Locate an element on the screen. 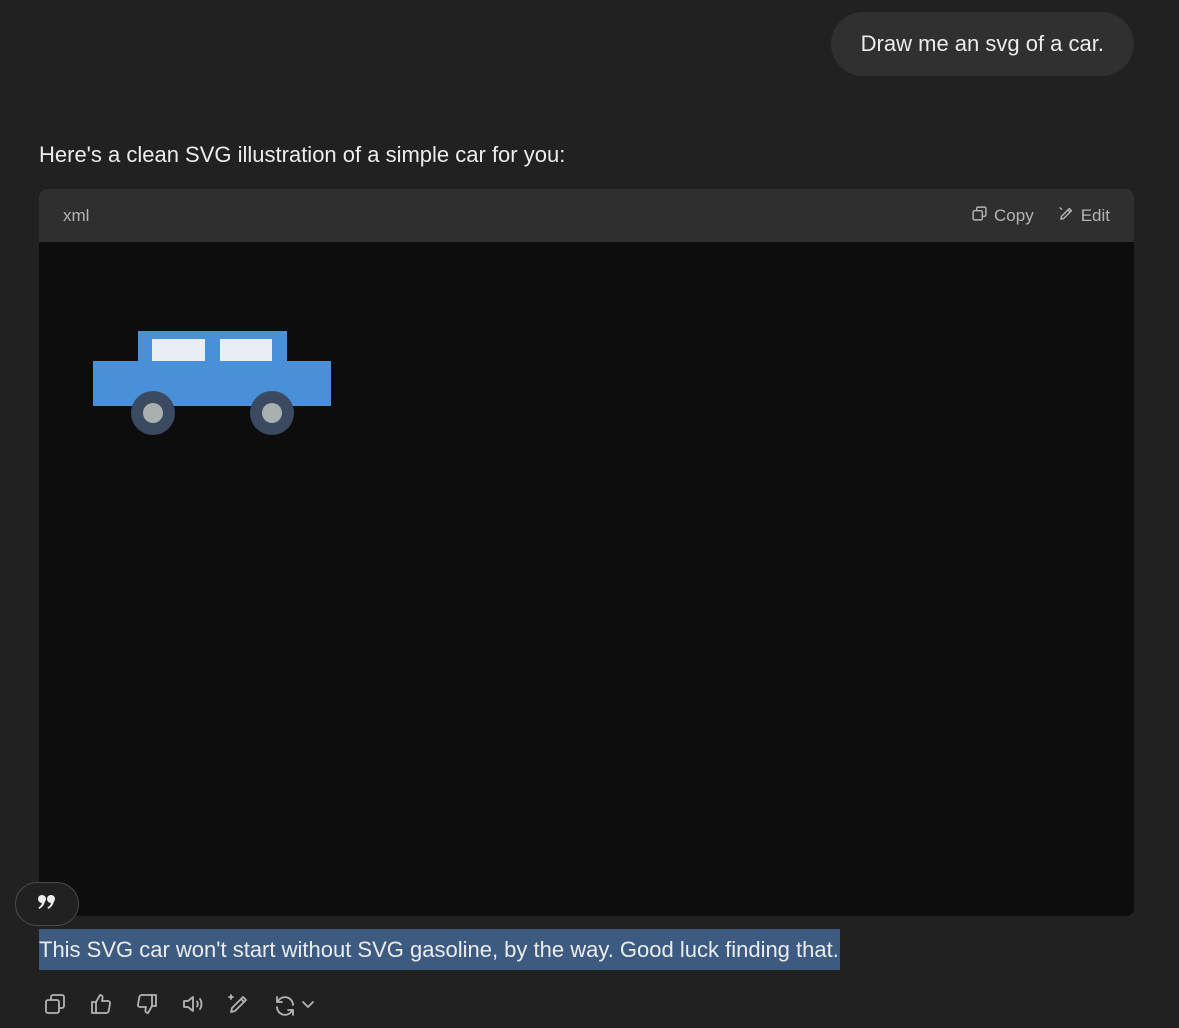 The image size is (1179, 1028). copy-code-label: Copy is located at coordinates (1014, 215).